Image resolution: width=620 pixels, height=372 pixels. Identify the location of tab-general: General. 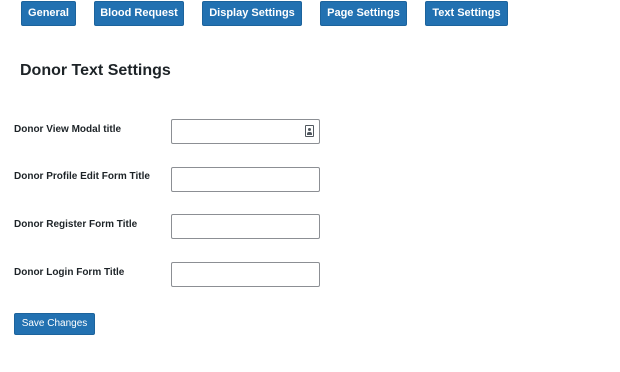
(48, 13).